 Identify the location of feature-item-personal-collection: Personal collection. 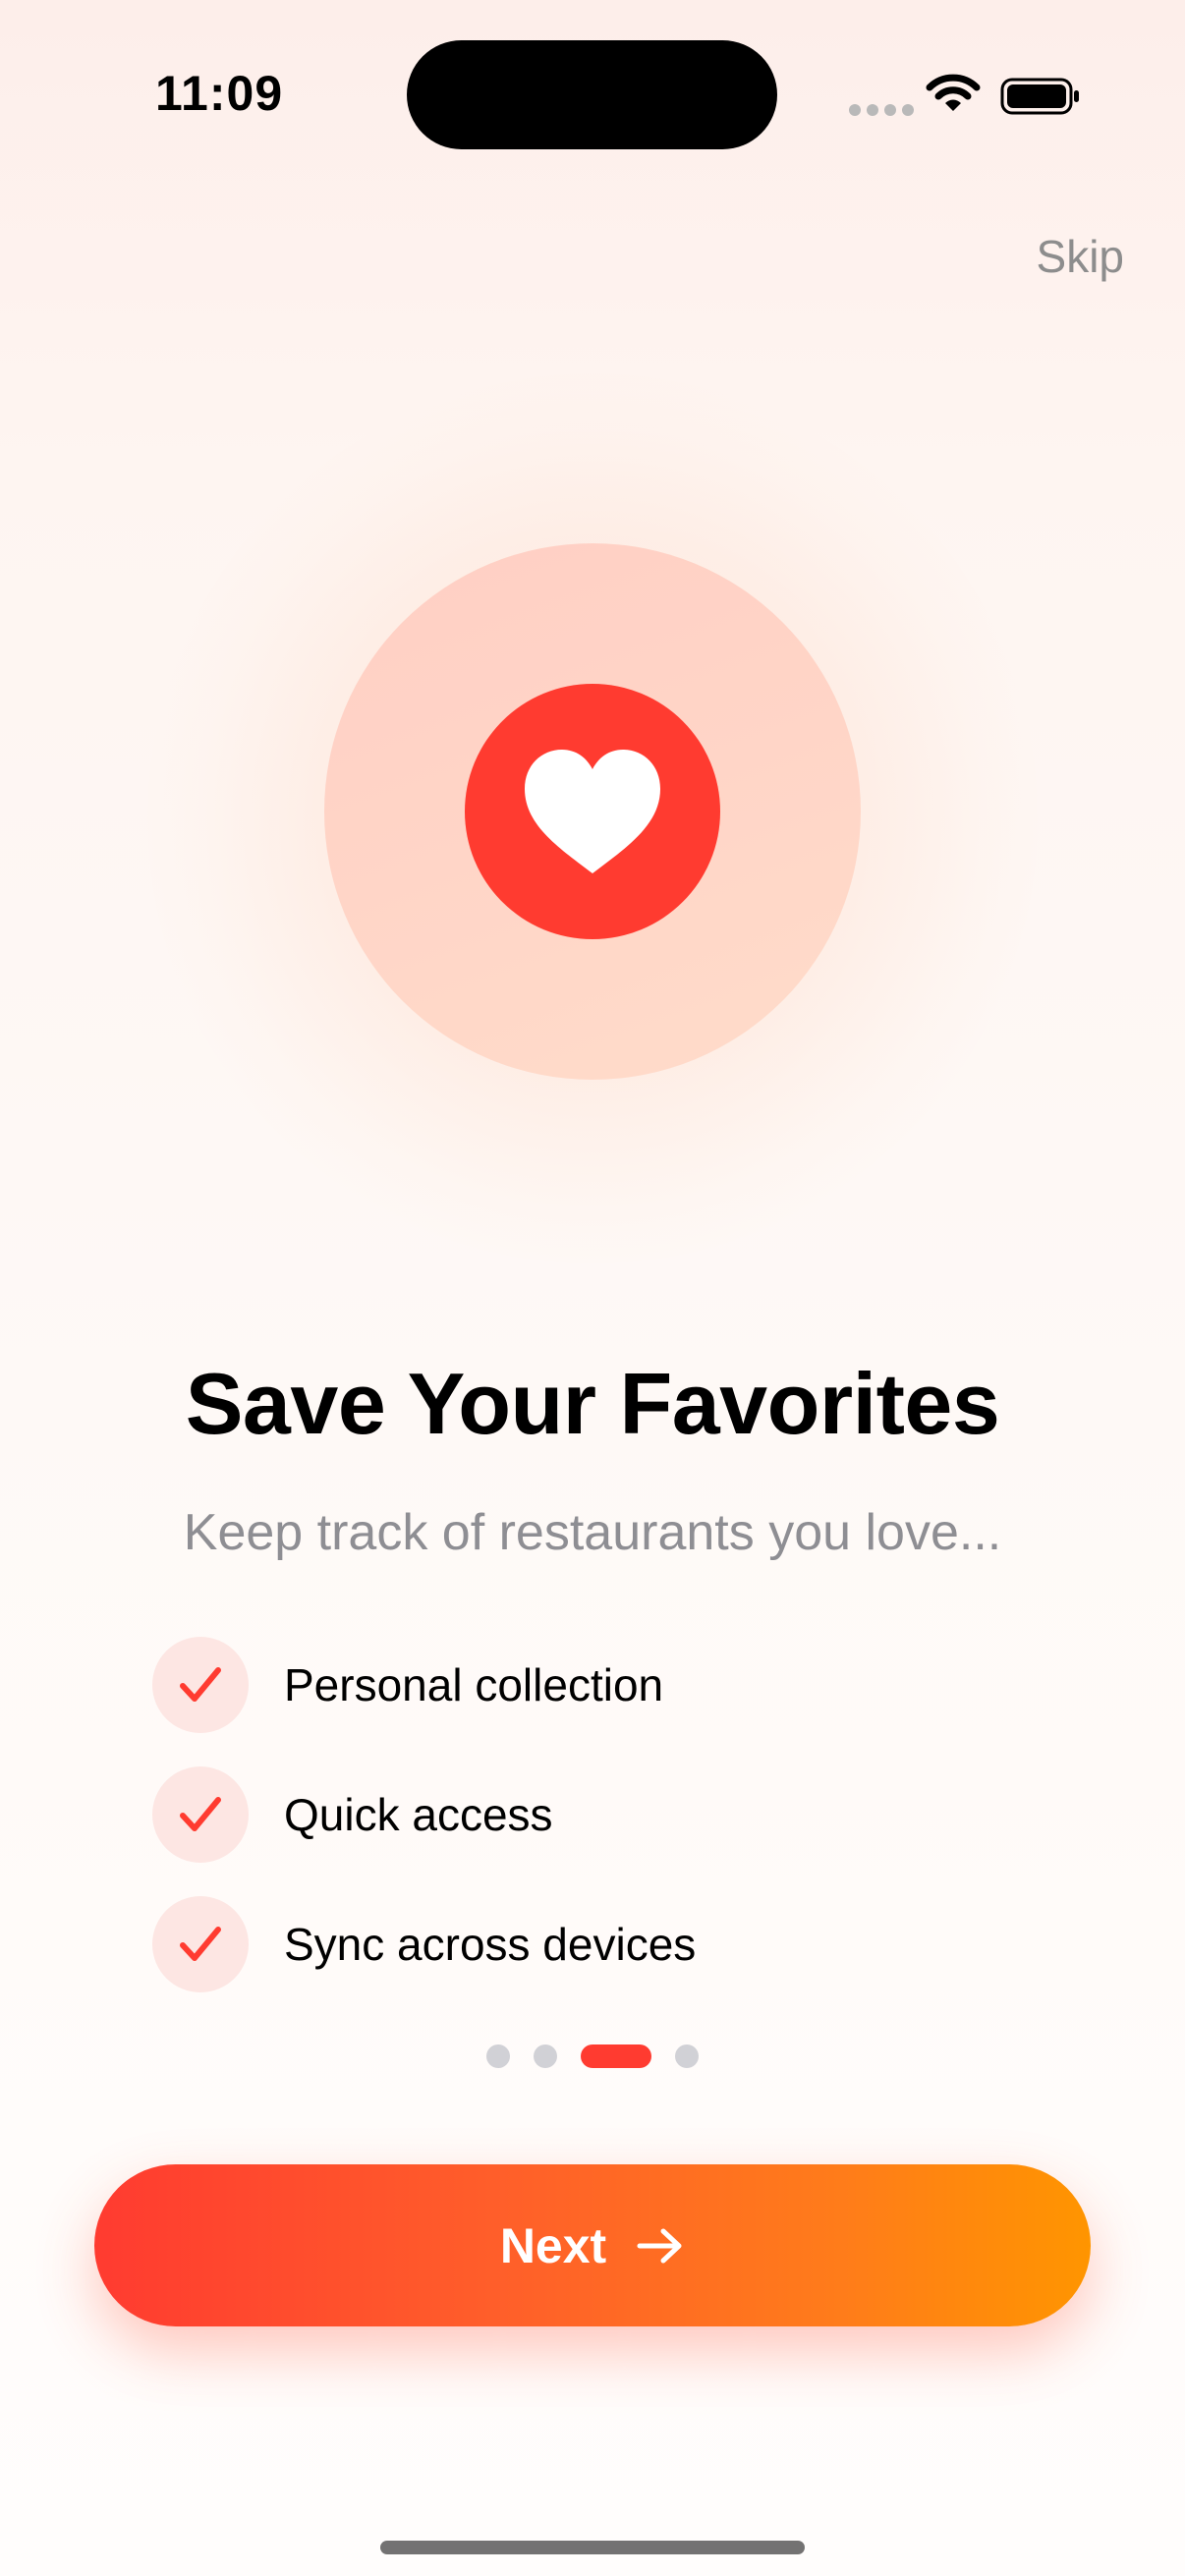
(408, 1685).